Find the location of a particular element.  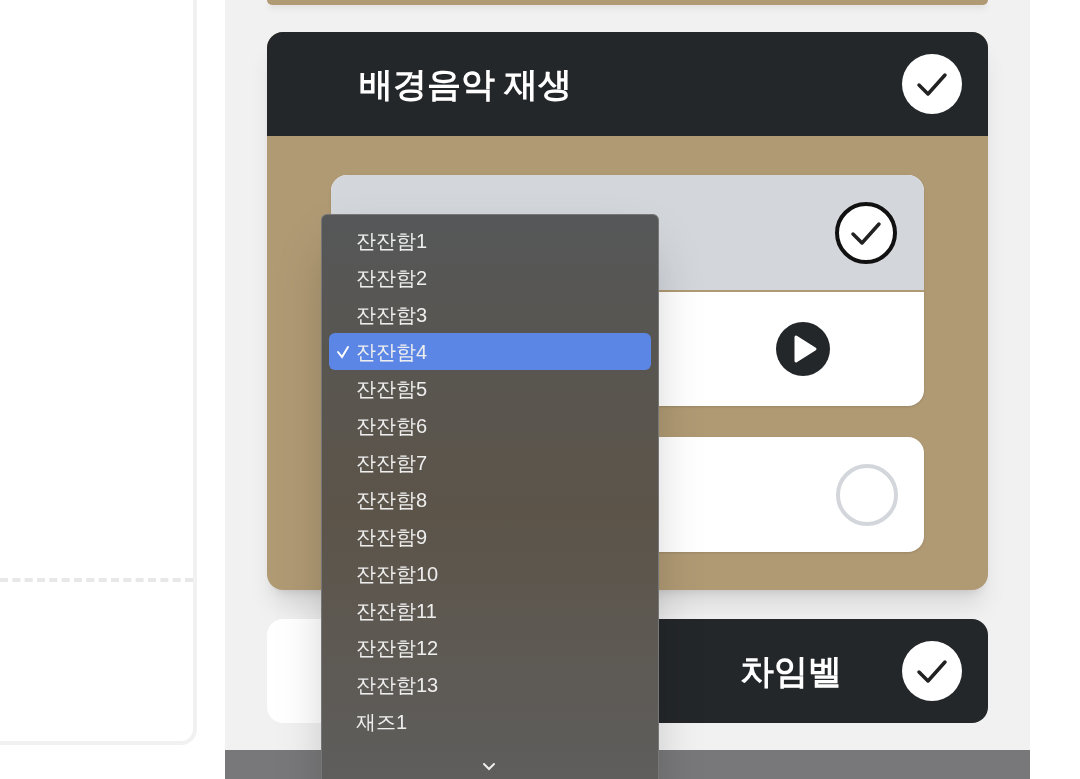

dropdown-item: 재즈1 is located at coordinates (490, 721).